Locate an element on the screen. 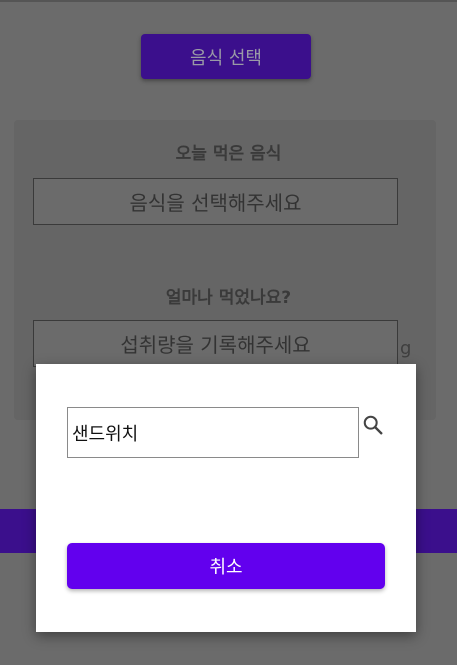 This screenshot has height=665, width=457. food-label: 오늘 먹은 음식 is located at coordinates (228, 154).